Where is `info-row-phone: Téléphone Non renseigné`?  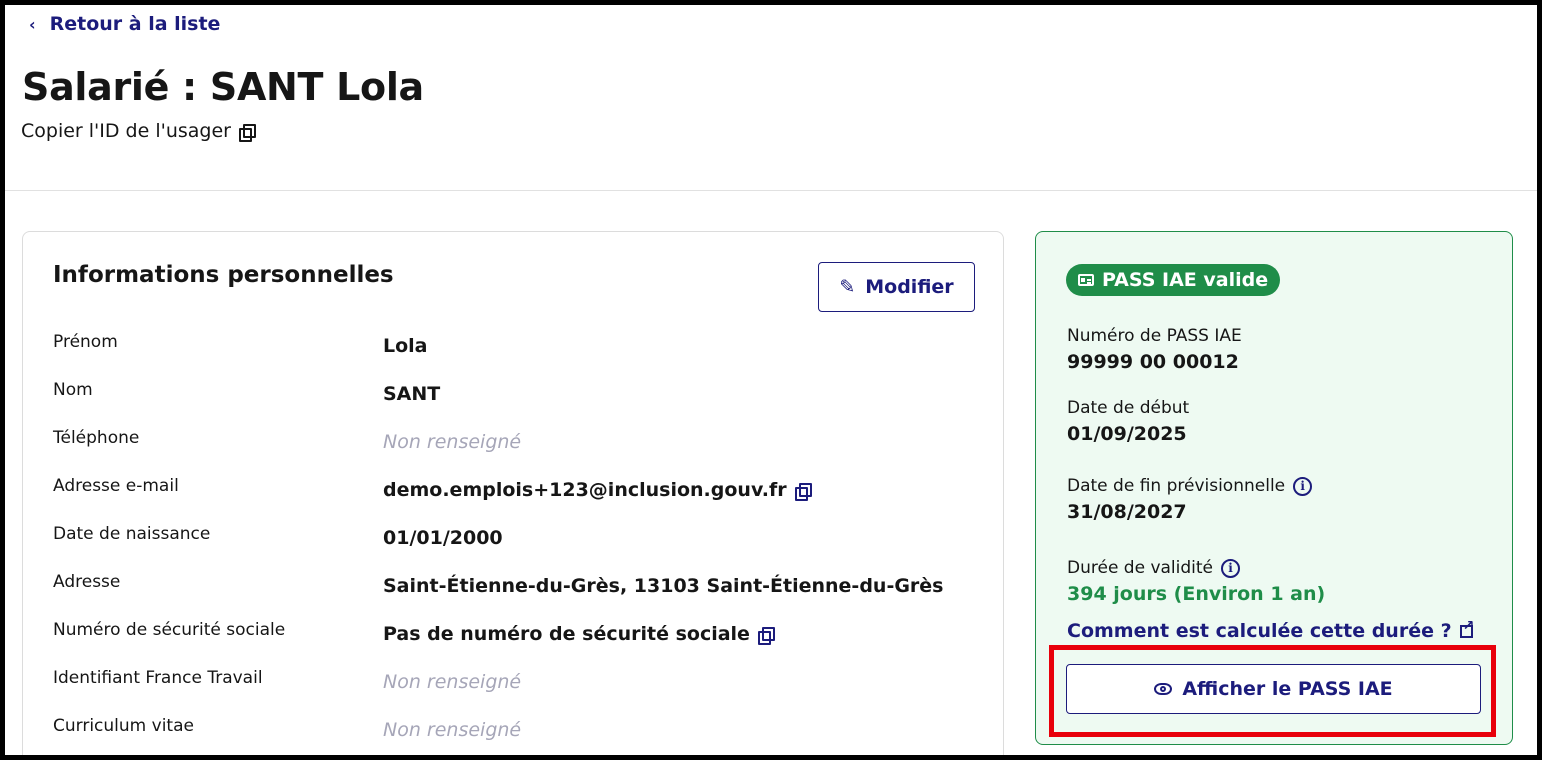 info-row-phone: Téléphone Non renseigné is located at coordinates (513, 448).